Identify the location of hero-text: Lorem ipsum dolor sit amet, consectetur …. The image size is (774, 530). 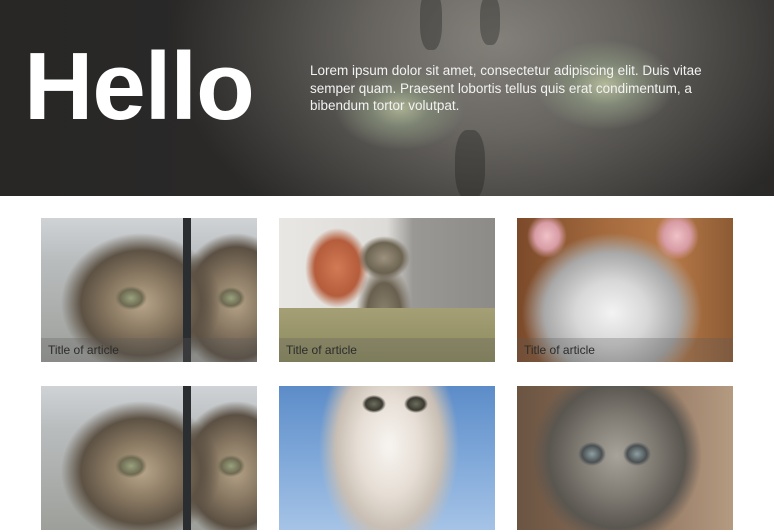
(506, 88).